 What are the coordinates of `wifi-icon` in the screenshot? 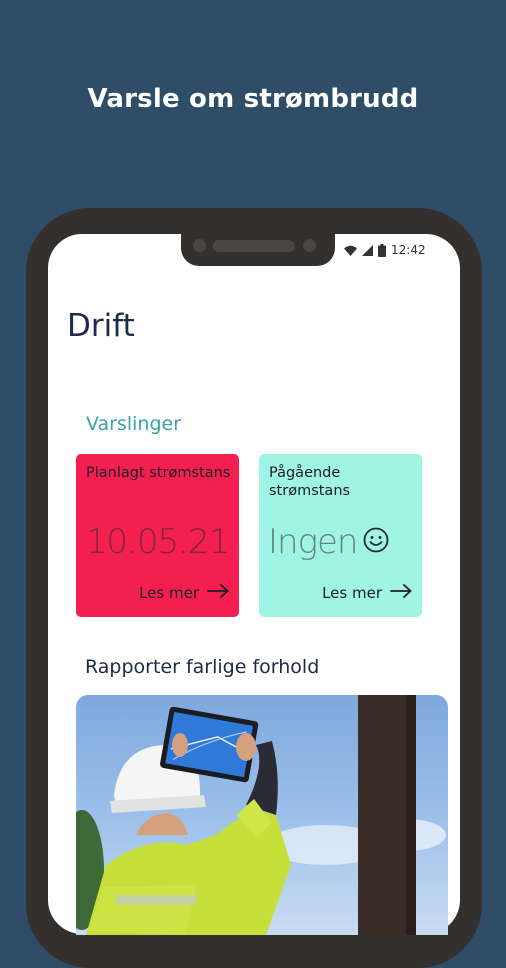 It's located at (350, 250).